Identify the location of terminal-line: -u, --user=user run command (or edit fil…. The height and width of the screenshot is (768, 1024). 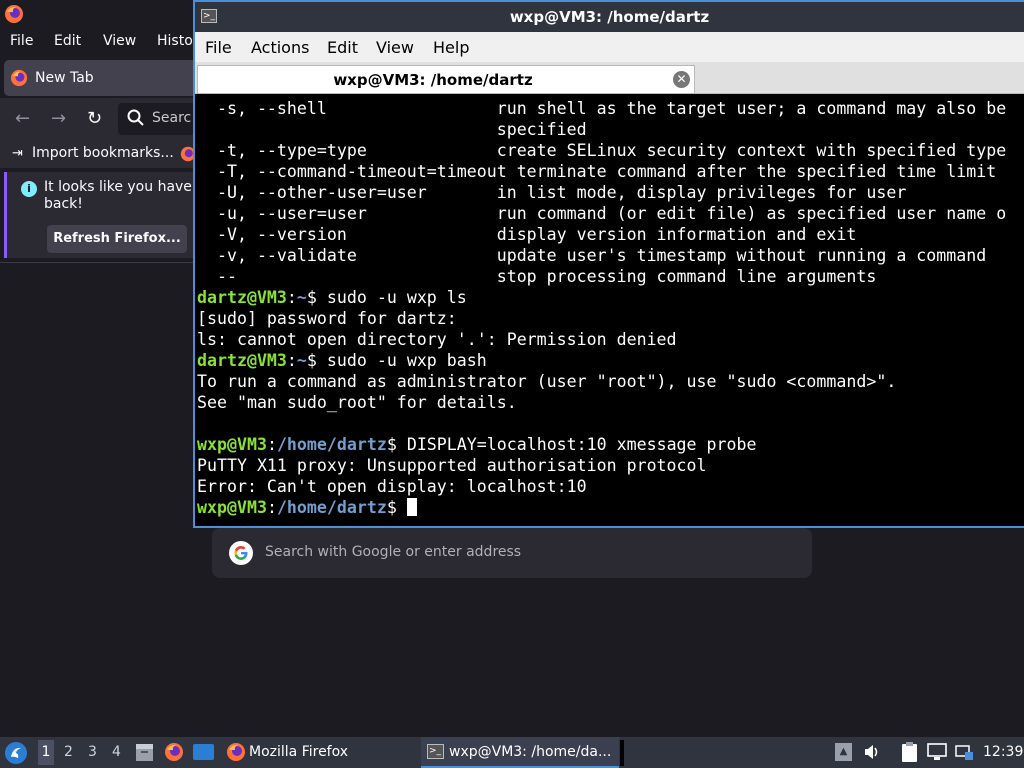
(602, 213).